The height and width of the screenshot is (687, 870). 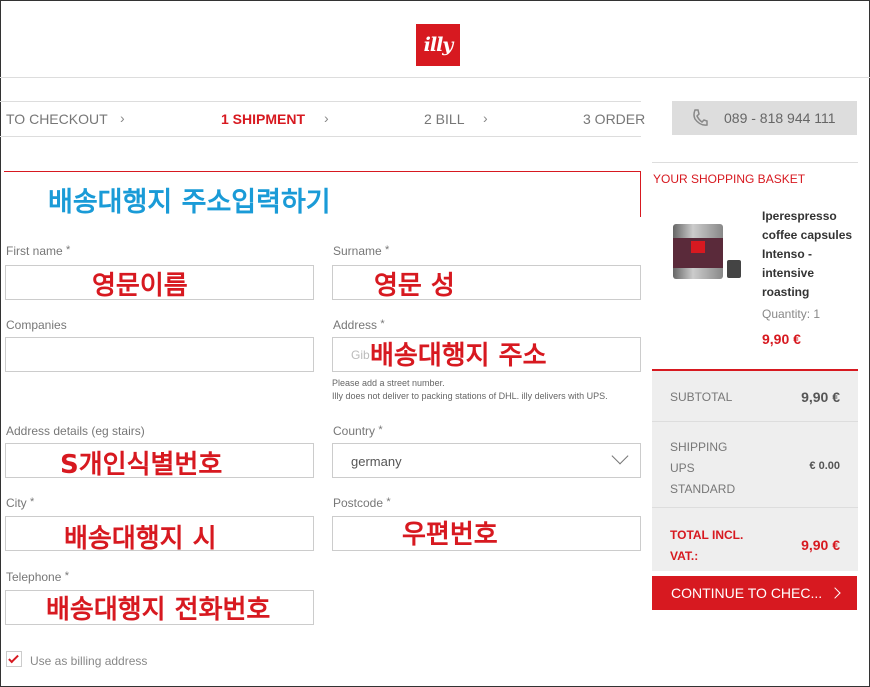 I want to click on coffee-can-image, so click(x=698, y=251).